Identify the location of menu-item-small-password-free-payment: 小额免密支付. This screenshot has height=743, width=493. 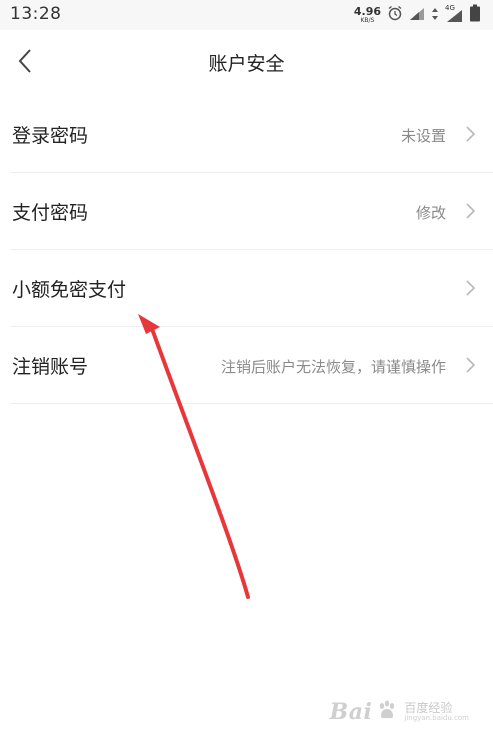
(251, 288).